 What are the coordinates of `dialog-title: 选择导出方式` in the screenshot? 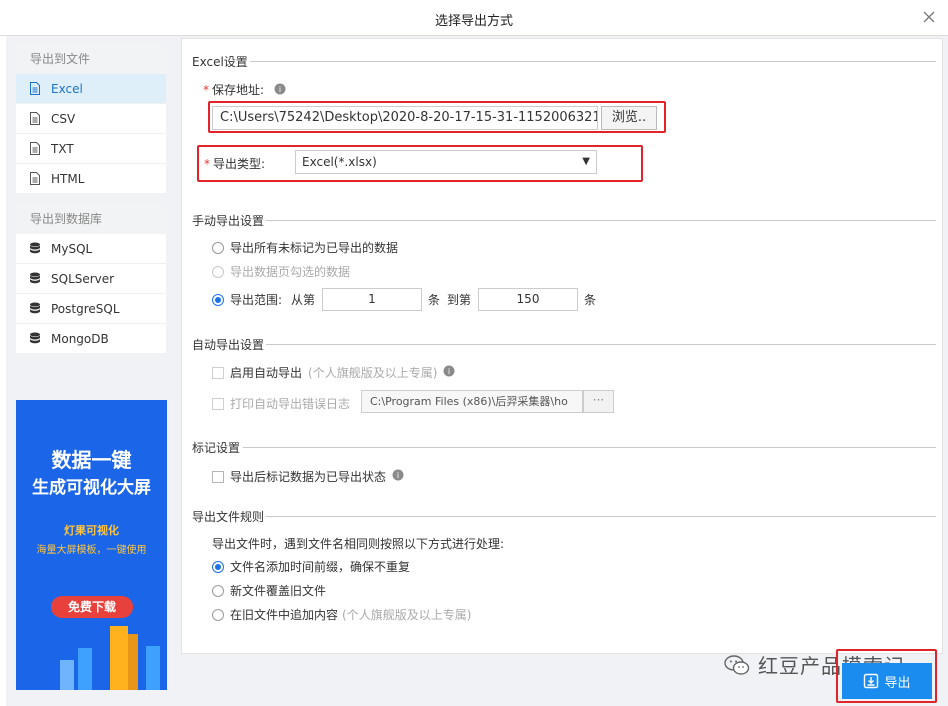 It's located at (473, 21).